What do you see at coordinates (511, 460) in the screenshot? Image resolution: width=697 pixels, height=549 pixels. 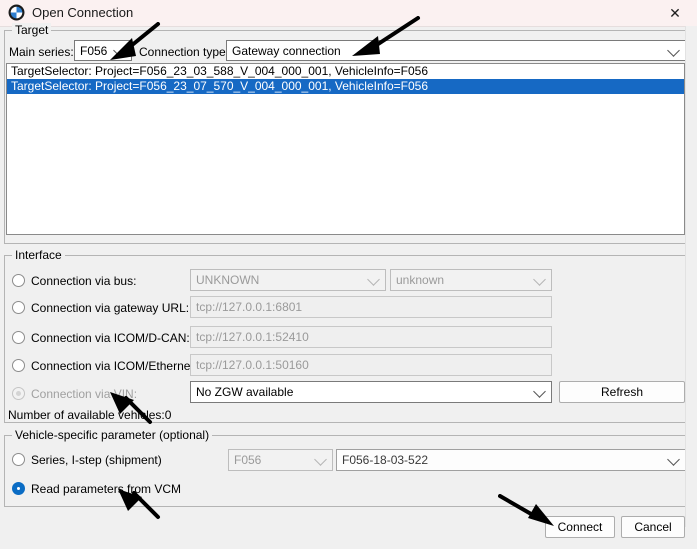 I see `istep-combo: F056-18-03-522` at bounding box center [511, 460].